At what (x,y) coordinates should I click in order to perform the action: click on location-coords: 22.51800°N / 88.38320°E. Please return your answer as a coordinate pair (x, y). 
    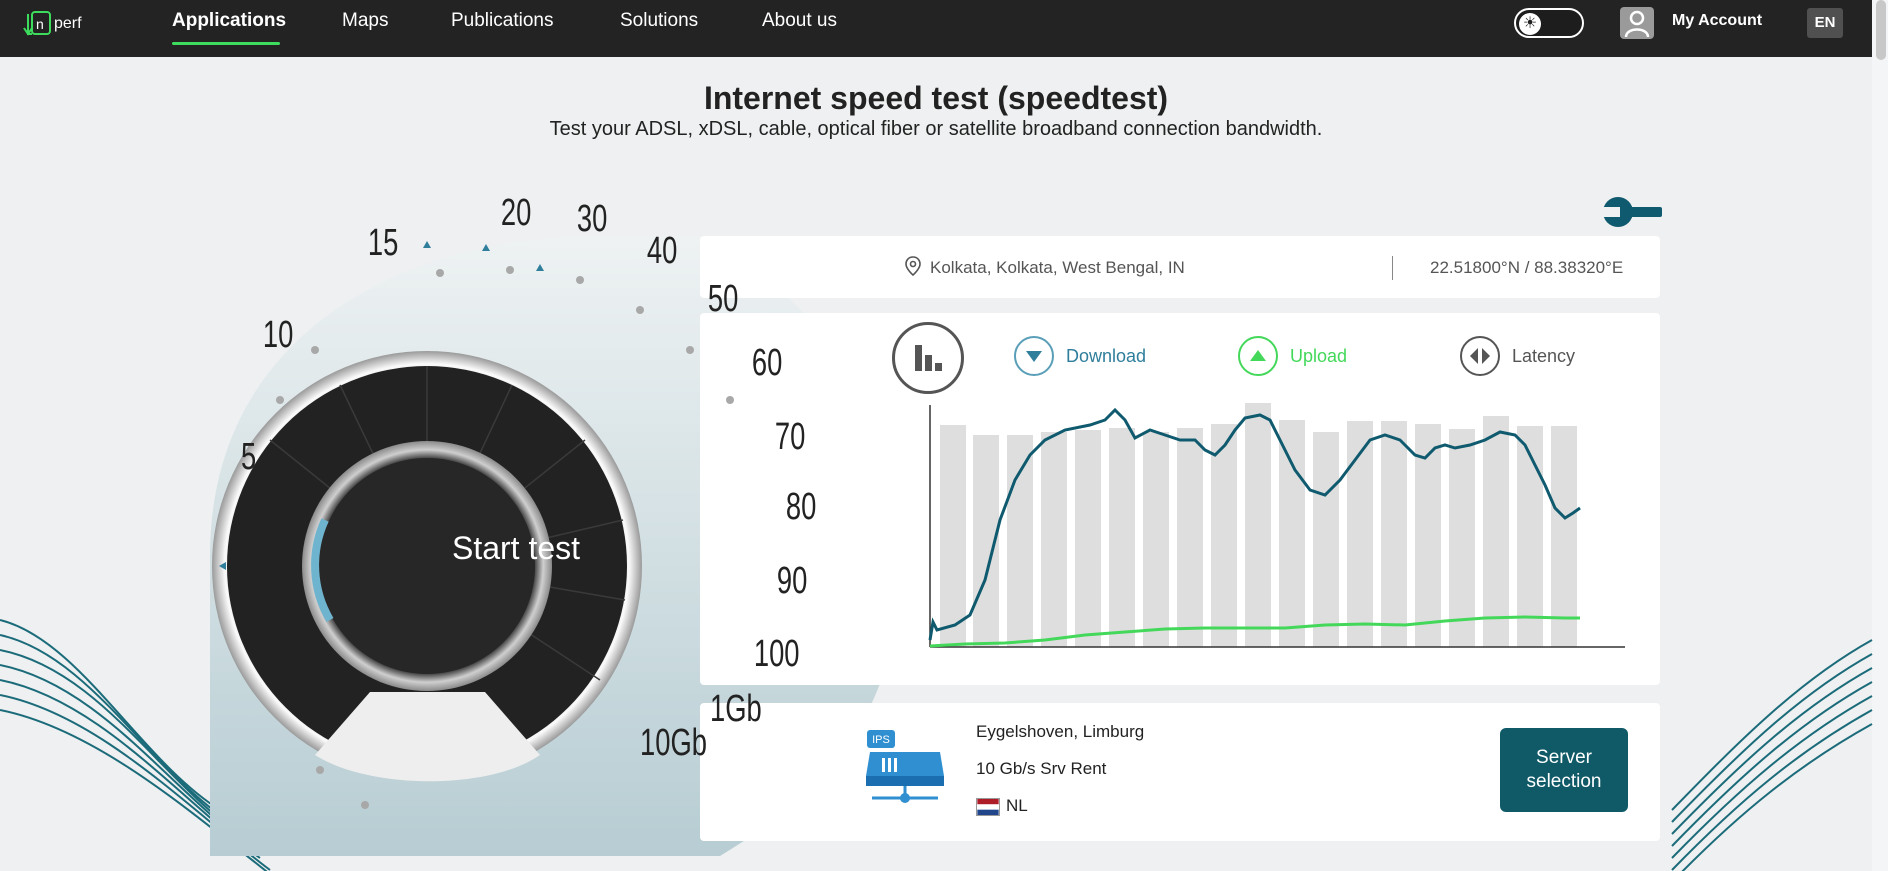
    Looking at the image, I should click on (1527, 267).